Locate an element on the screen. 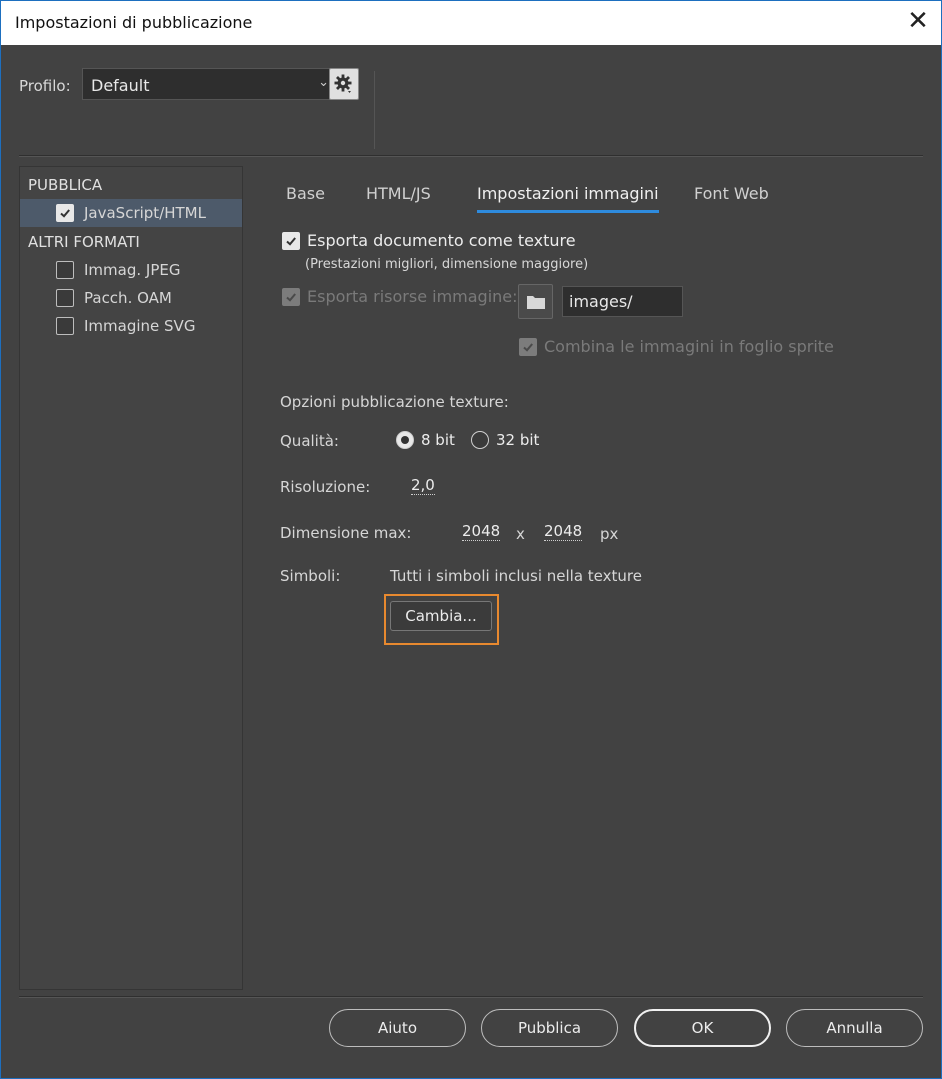  sidebar-item-label: Immag. JPEG is located at coordinates (132, 270).